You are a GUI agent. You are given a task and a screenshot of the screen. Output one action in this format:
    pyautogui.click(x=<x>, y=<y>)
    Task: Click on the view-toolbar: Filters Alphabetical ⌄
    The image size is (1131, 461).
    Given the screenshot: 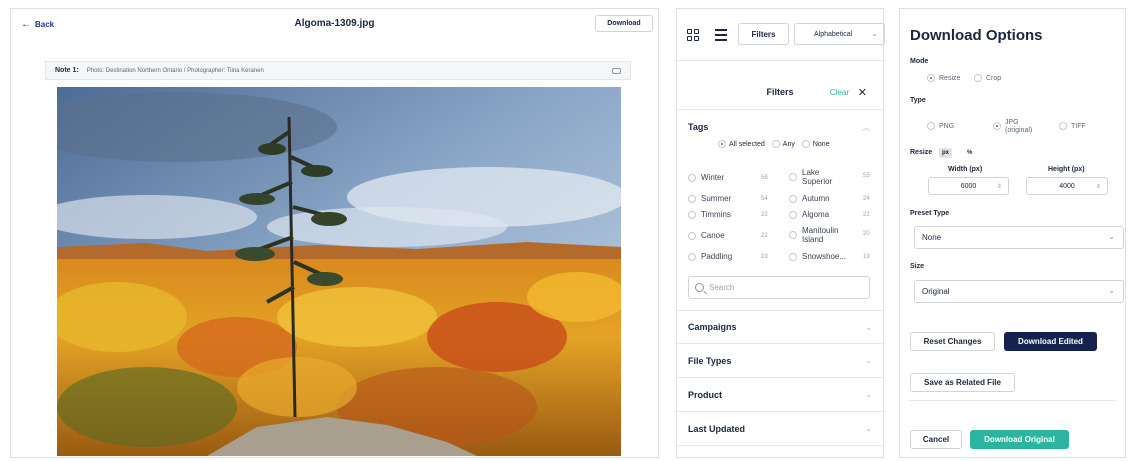 What is the action you would take?
    pyautogui.click(x=781, y=35)
    